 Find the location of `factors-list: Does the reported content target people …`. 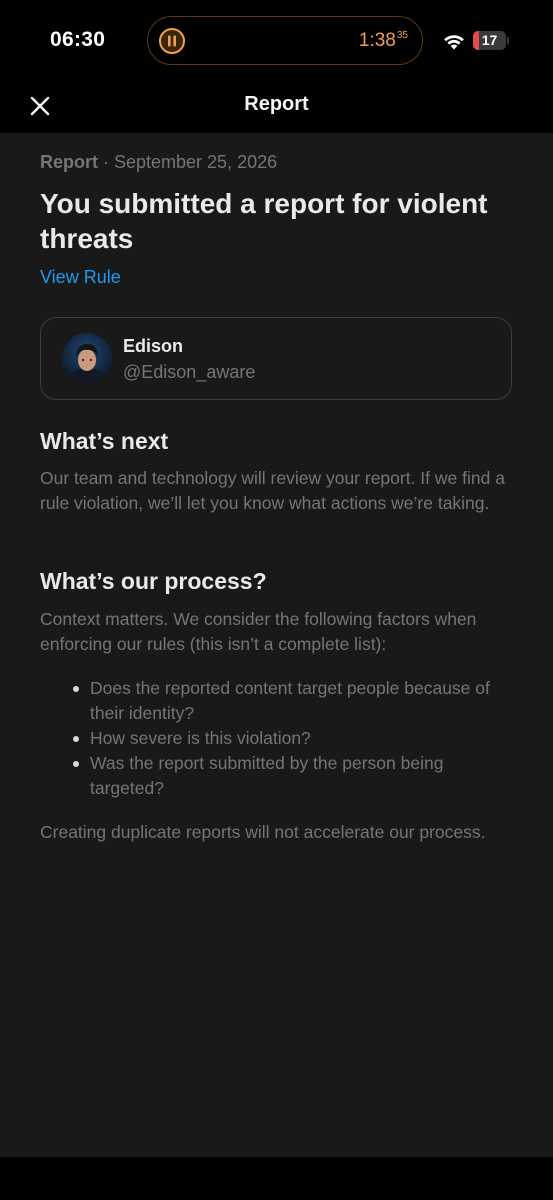

factors-list: Does the reported content target people … is located at coordinates (291, 738).